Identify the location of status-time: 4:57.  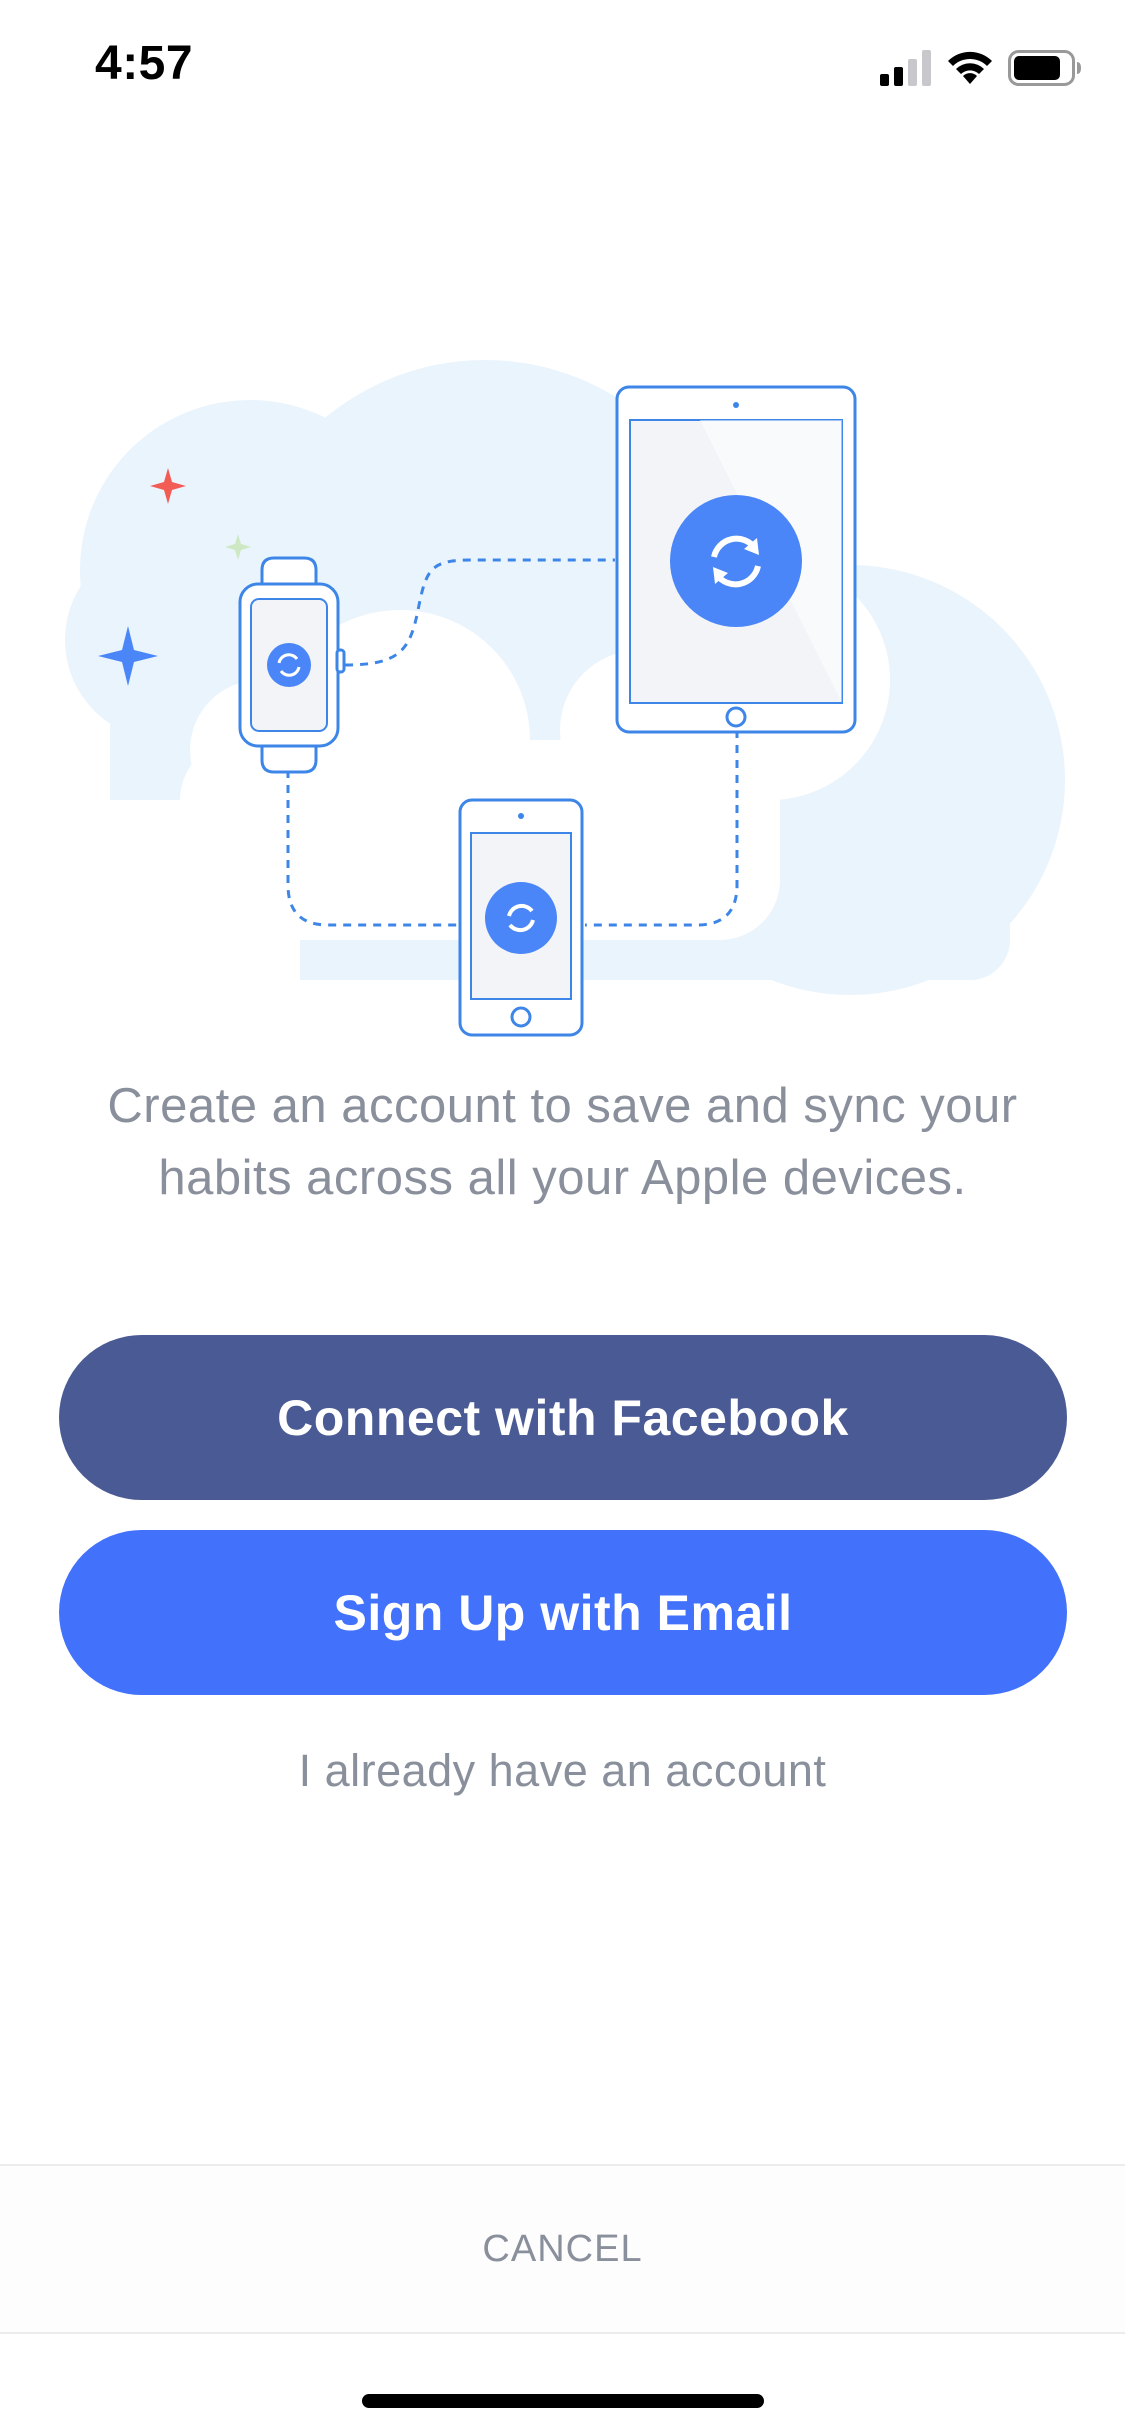
(144, 63).